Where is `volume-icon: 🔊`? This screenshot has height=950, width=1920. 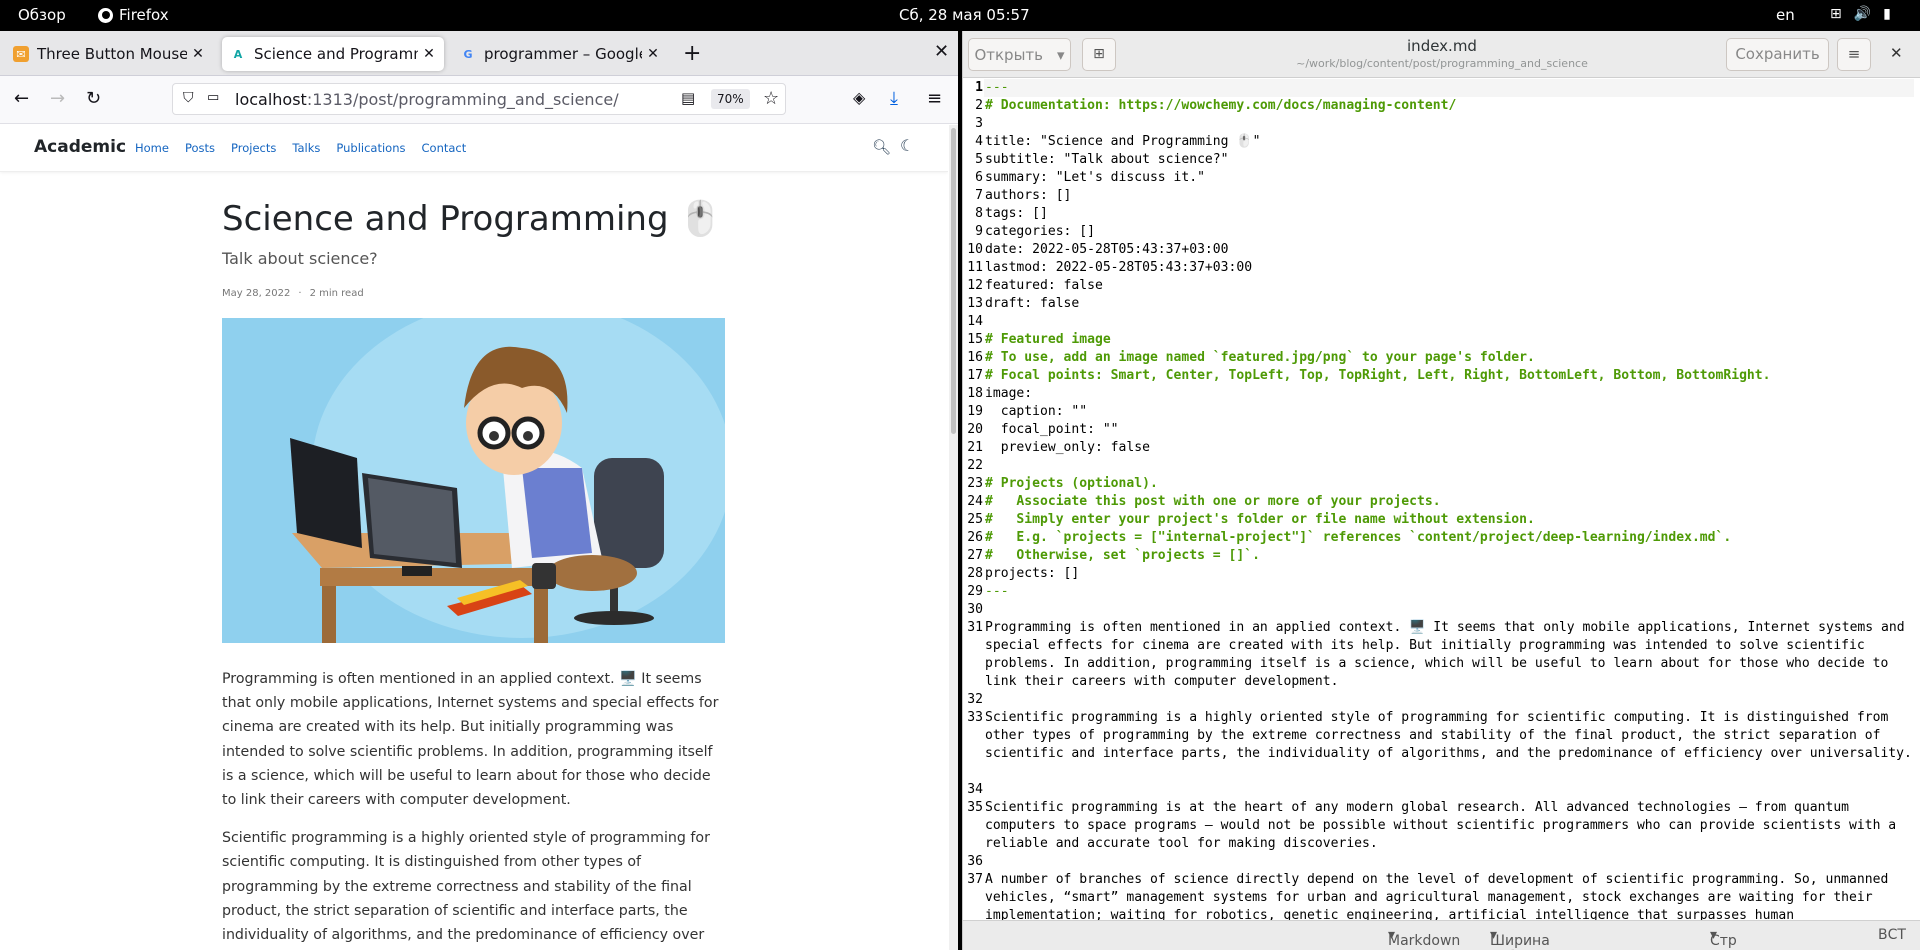 volume-icon: 🔊 is located at coordinates (1862, 14).